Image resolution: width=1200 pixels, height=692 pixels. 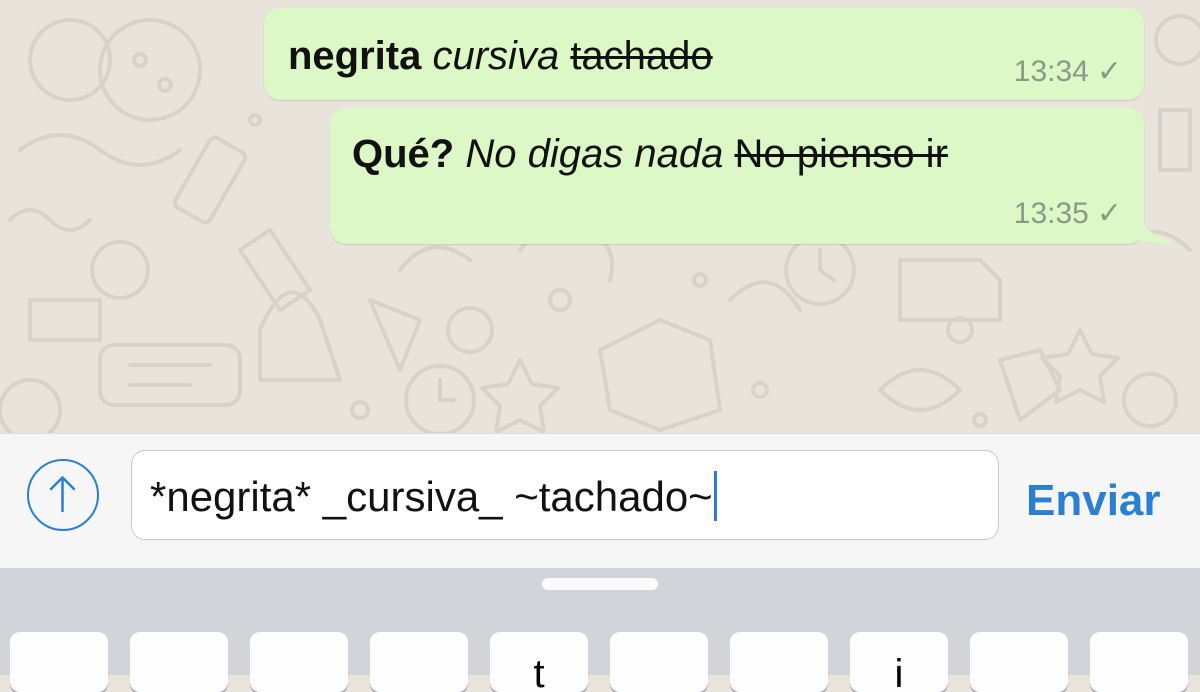 What do you see at coordinates (1051, 213) in the screenshot?
I see `message-time: 13:35` at bounding box center [1051, 213].